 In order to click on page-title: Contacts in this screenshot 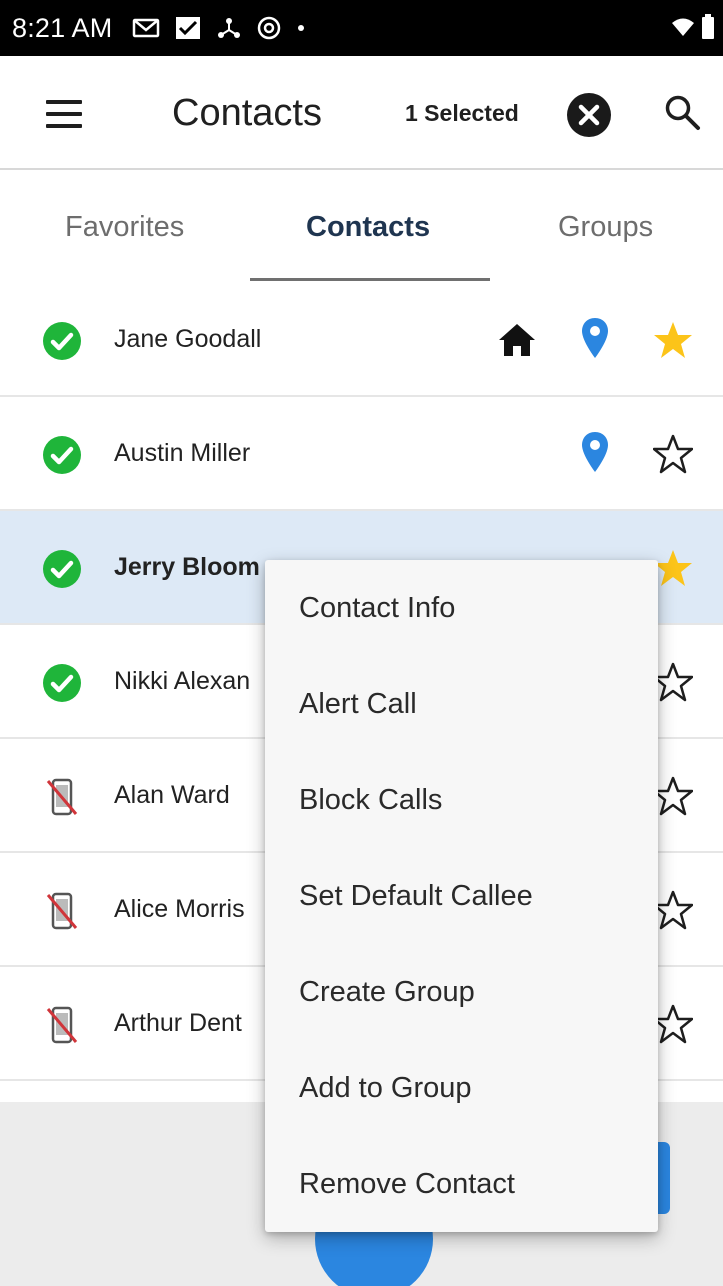, I will do `click(247, 113)`.